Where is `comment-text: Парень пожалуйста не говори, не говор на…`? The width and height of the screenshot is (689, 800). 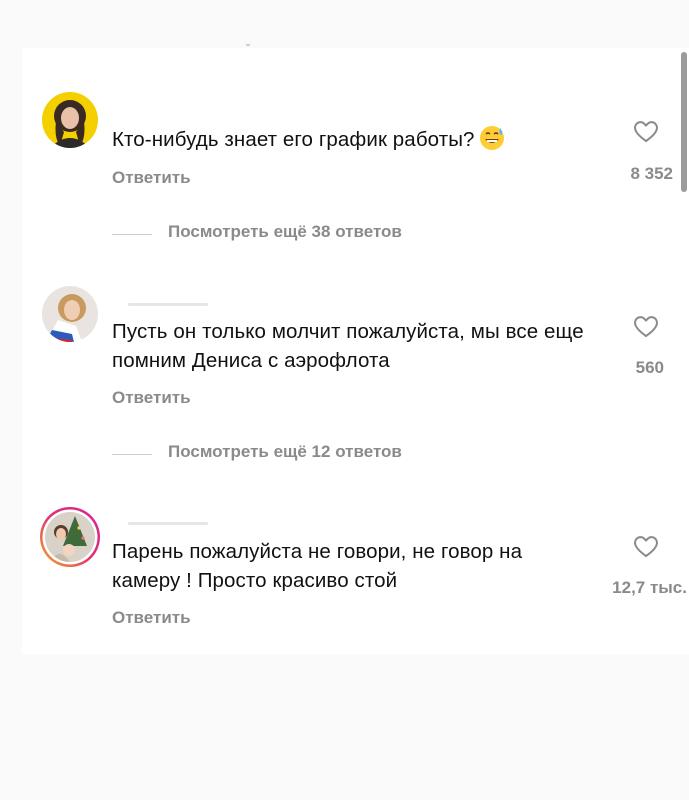
comment-text: Парень пожалуйста не говори, не говор на… is located at coordinates (317, 566).